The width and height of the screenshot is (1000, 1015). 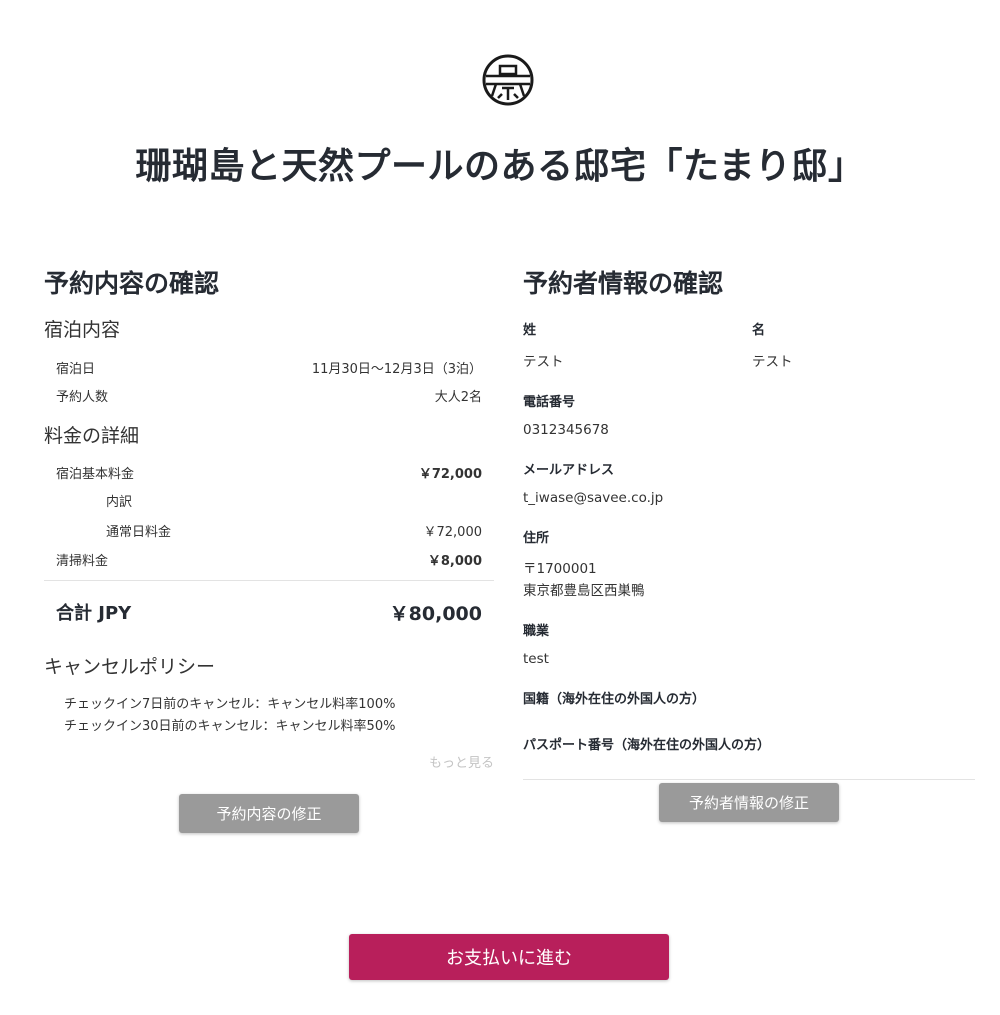 What do you see at coordinates (759, 330) in the screenshot?
I see `first-name-label: 名` at bounding box center [759, 330].